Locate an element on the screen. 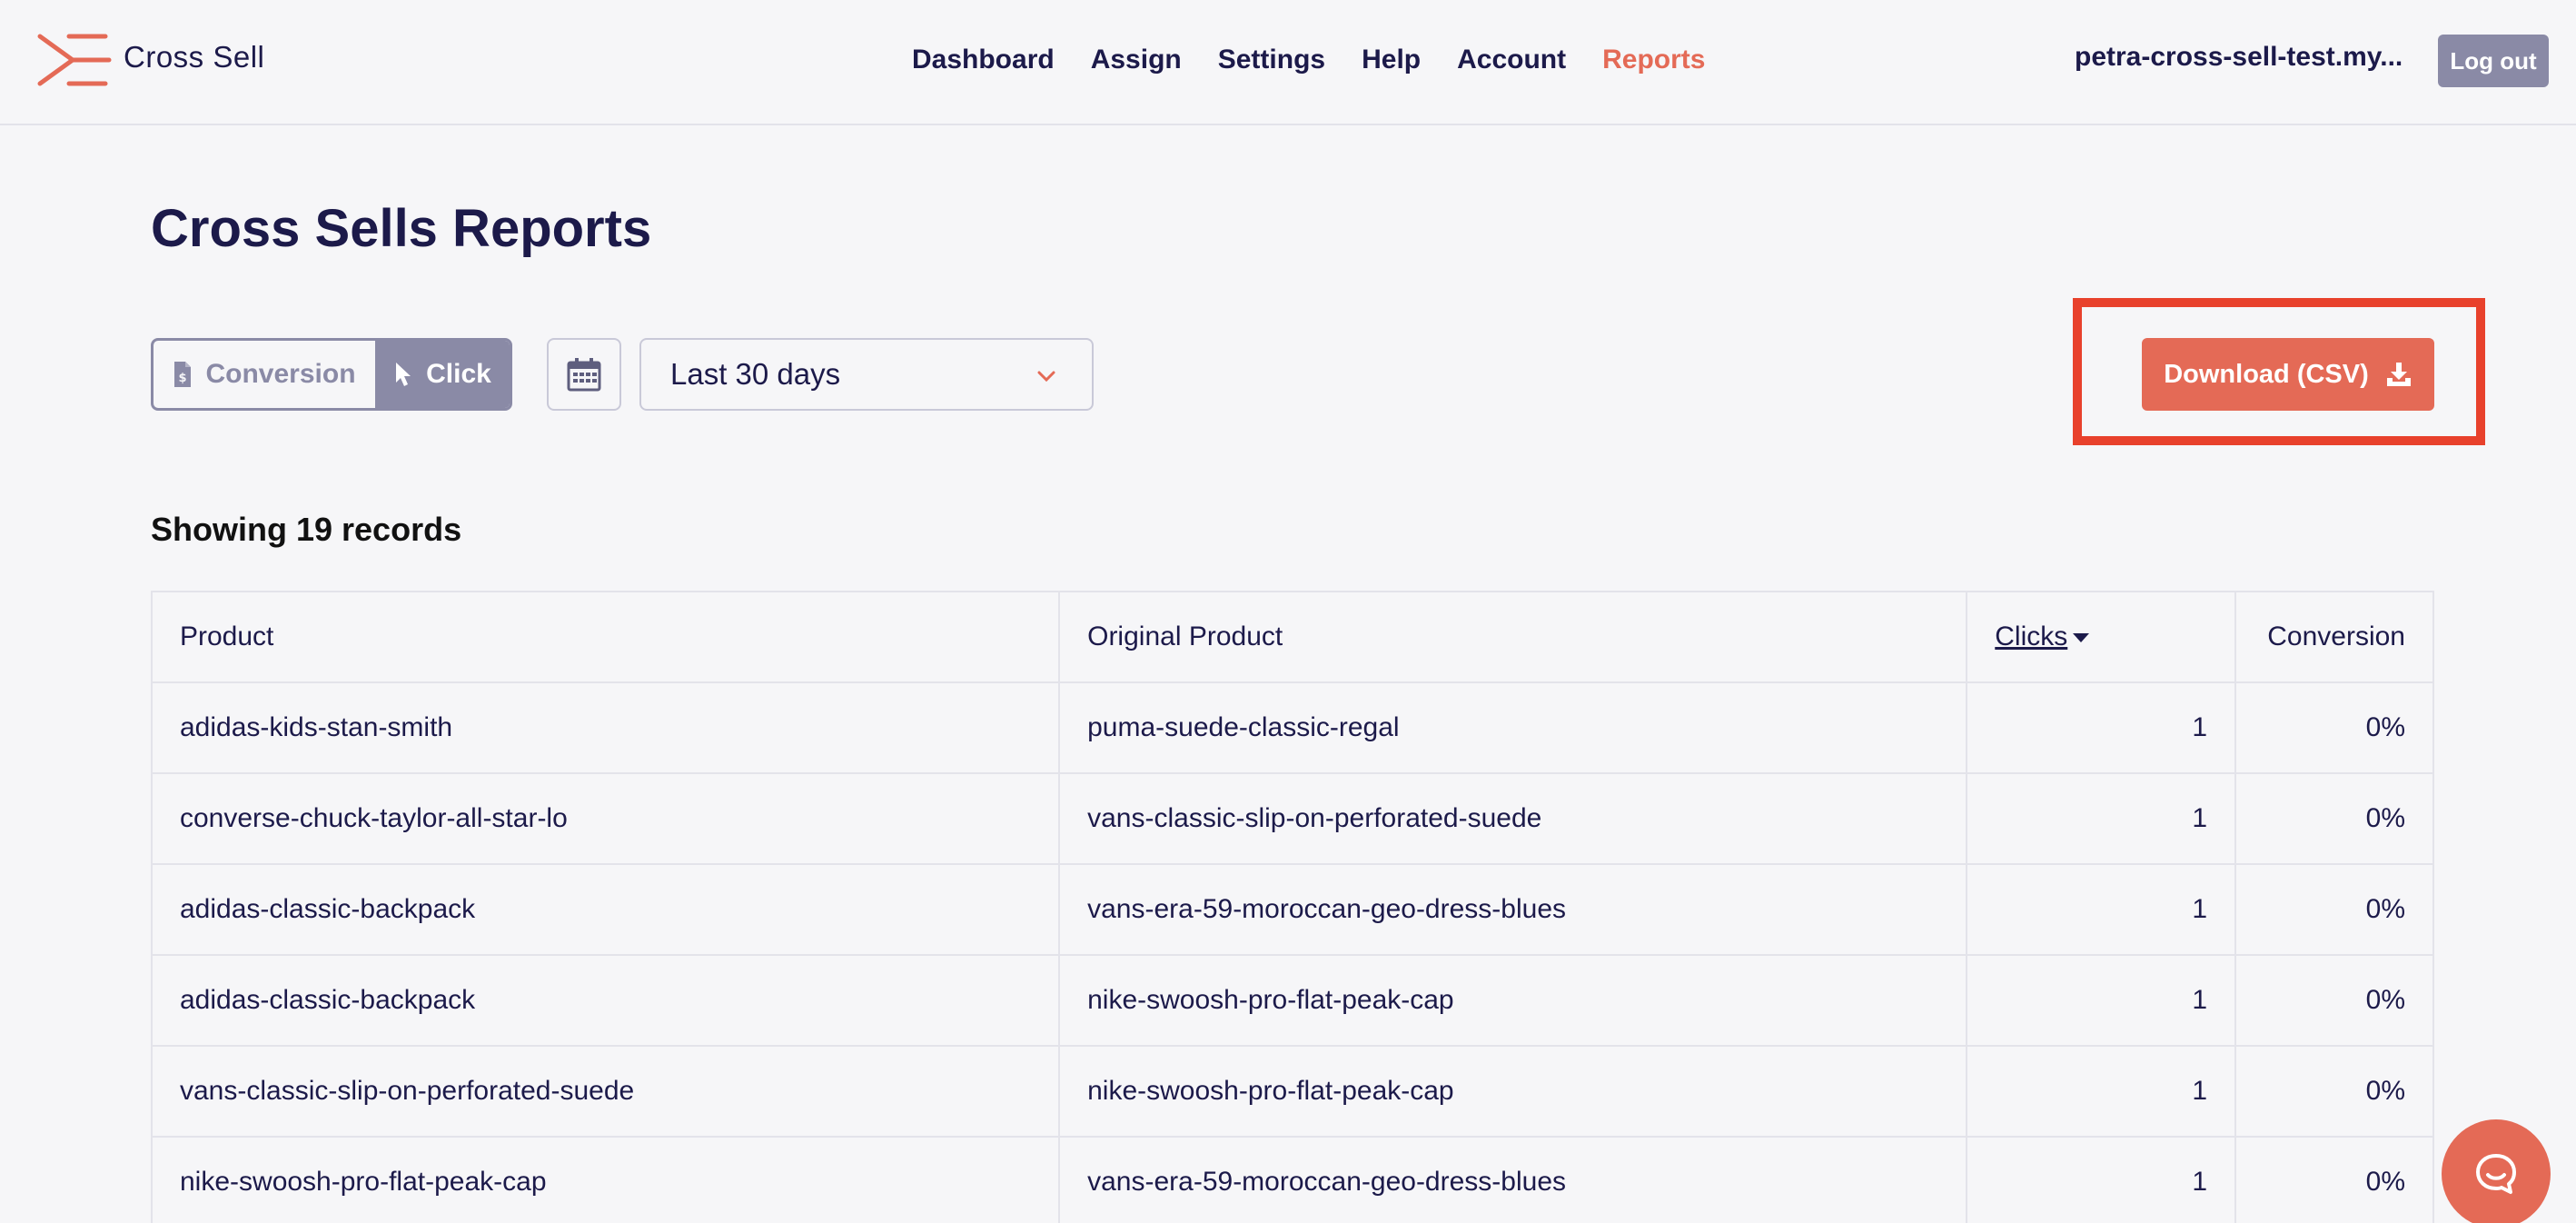  page-title: Cross Sells Reports is located at coordinates (401, 229).